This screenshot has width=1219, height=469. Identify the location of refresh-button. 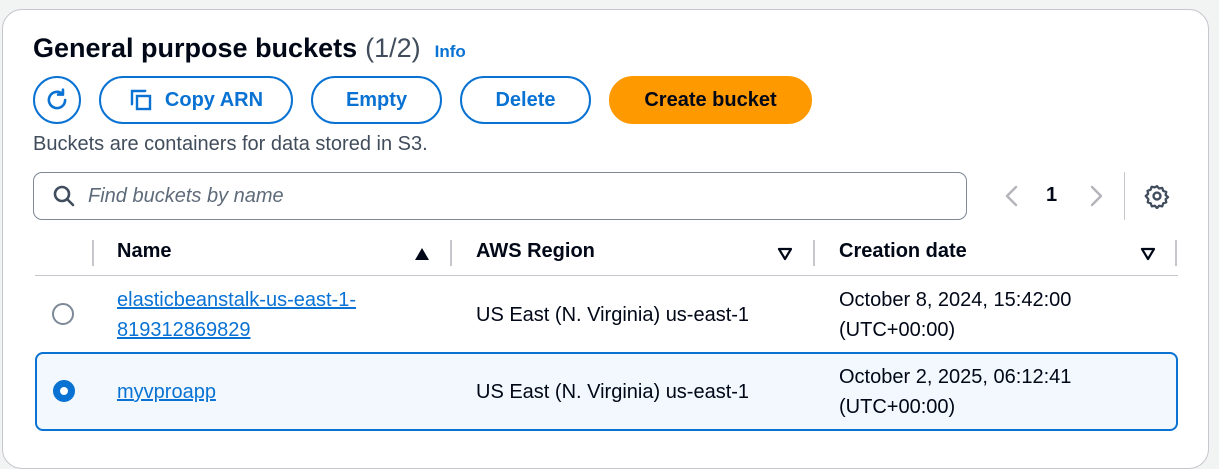
(57, 100).